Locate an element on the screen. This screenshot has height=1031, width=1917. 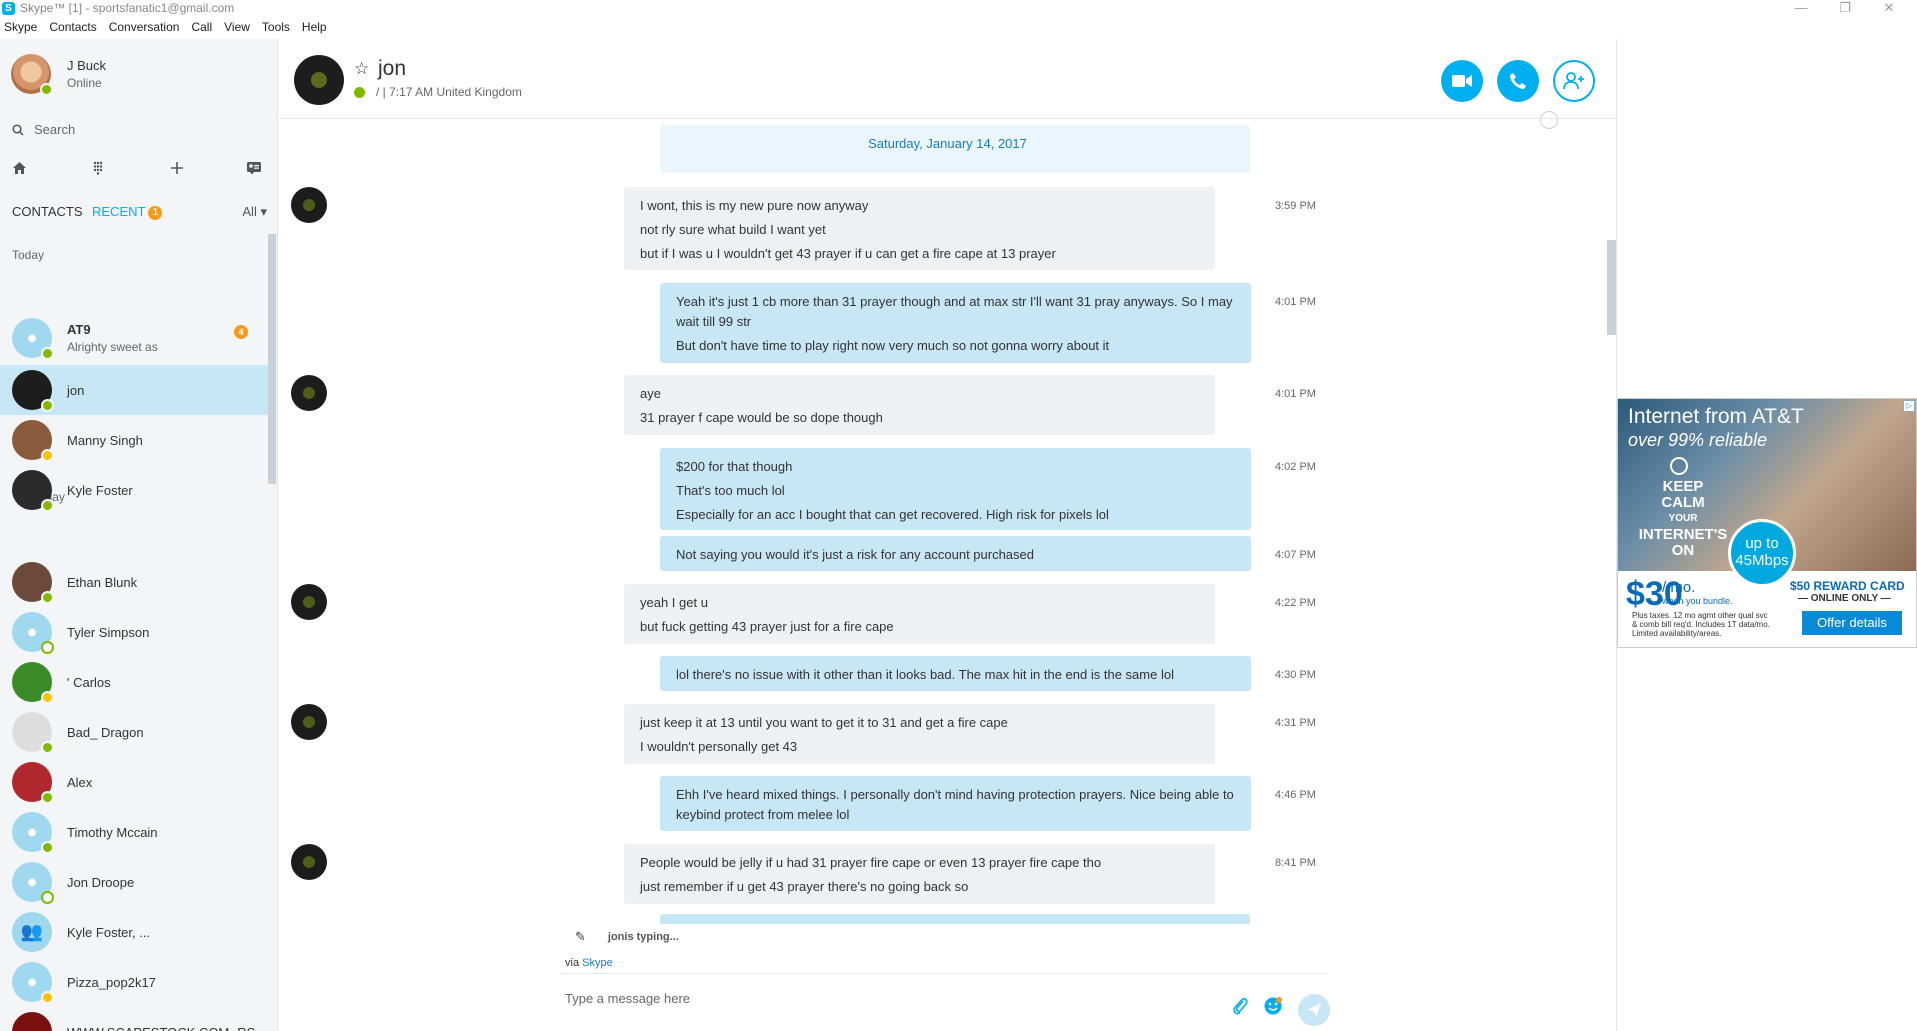
sidebar-scrollbar is located at coordinates (272, 359).